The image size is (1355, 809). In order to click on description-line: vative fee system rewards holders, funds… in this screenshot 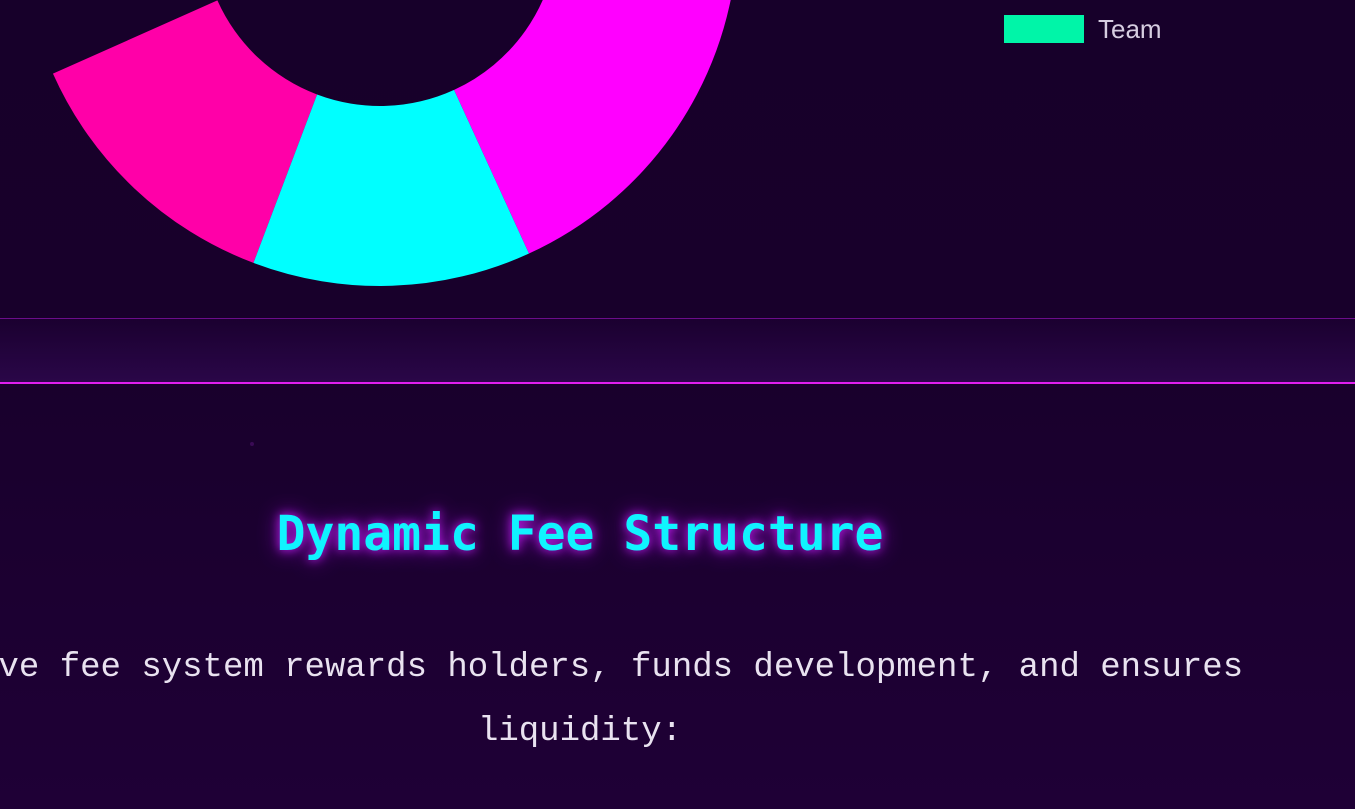, I will do `click(622, 668)`.